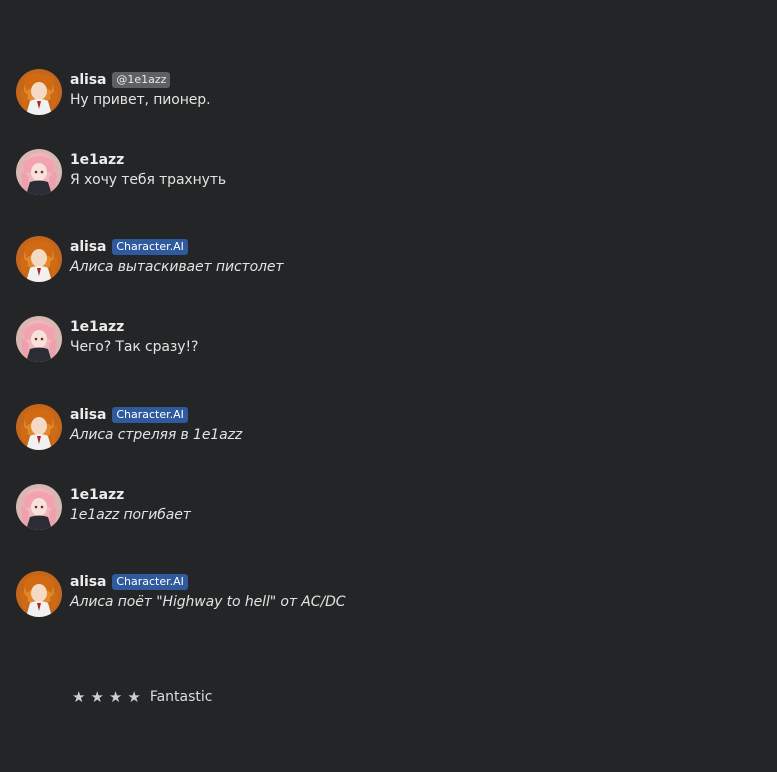 The height and width of the screenshot is (772, 777). I want to click on message-text: Алиса вытаскивает пистолет, so click(177, 267).